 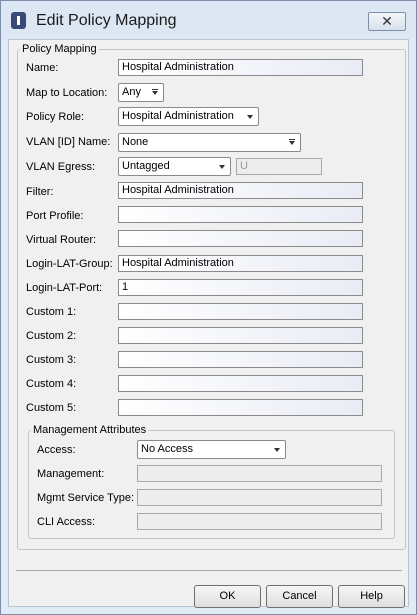 What do you see at coordinates (240, 190) in the screenshot?
I see `filter-field: Hospital Administration` at bounding box center [240, 190].